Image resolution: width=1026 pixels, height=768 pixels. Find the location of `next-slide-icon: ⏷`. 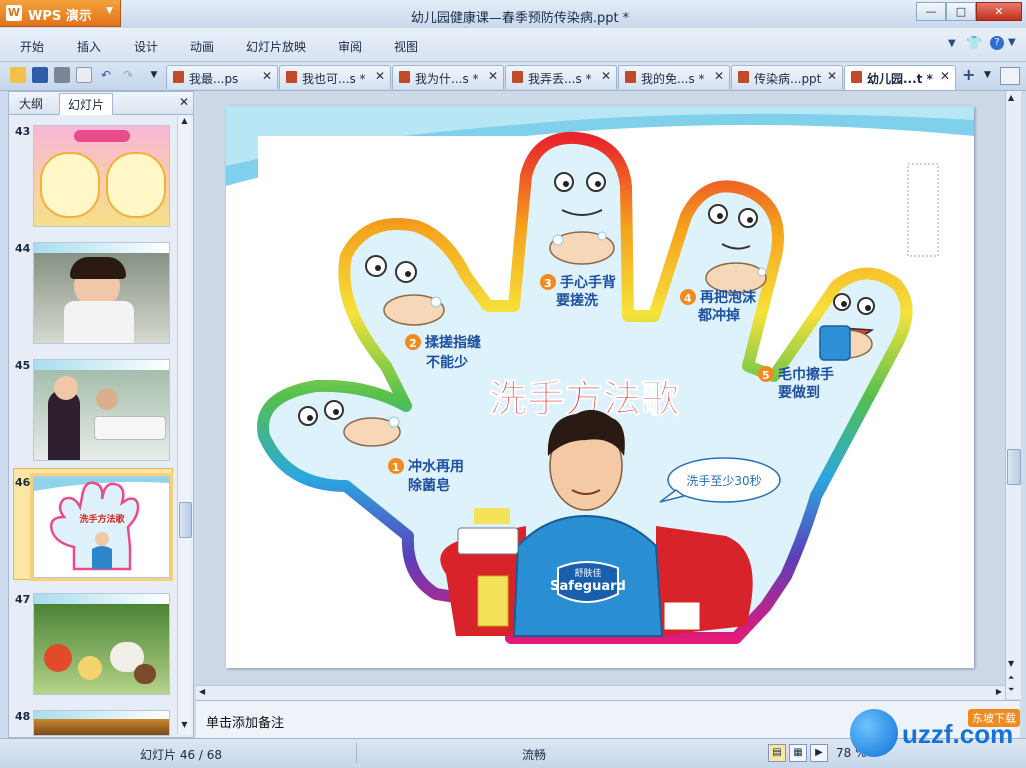

next-slide-icon: ⏷ is located at coordinates (1011, 690).